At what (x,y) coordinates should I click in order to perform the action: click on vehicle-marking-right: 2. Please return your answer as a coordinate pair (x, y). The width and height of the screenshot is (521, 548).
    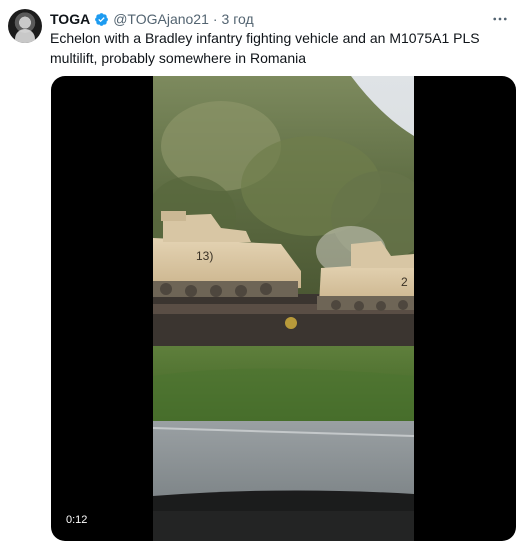
    Looking at the image, I should click on (404, 282).